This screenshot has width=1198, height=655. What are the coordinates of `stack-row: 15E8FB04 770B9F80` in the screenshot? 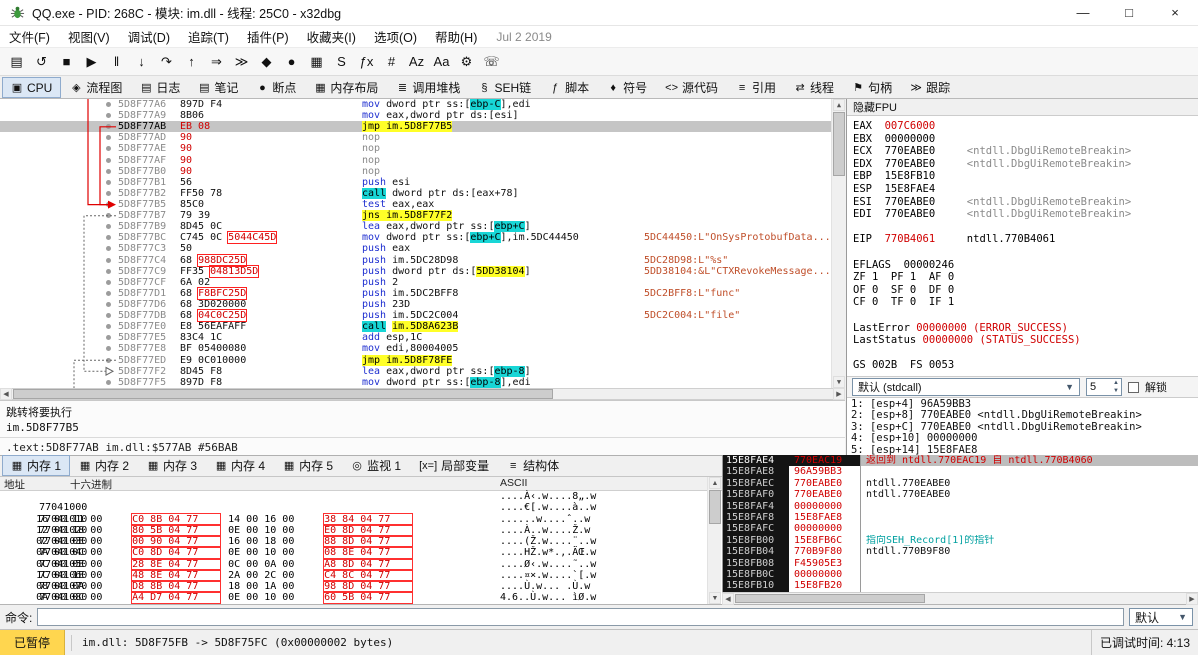 It's located at (791, 552).